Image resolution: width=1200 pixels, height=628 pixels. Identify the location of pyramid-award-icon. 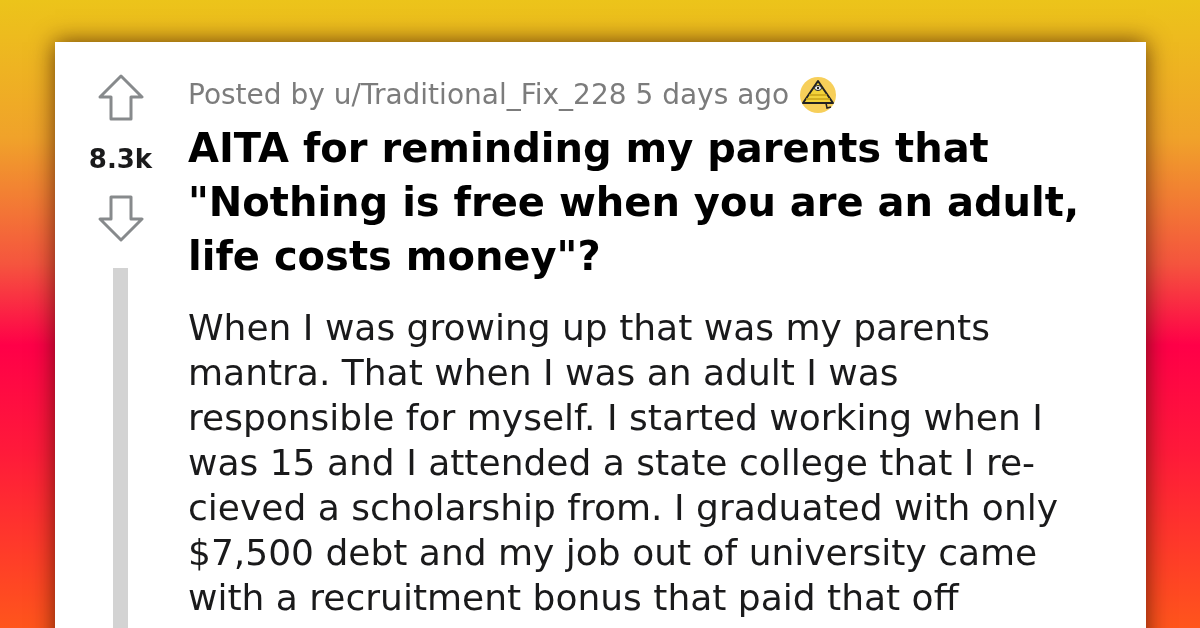
(818, 95).